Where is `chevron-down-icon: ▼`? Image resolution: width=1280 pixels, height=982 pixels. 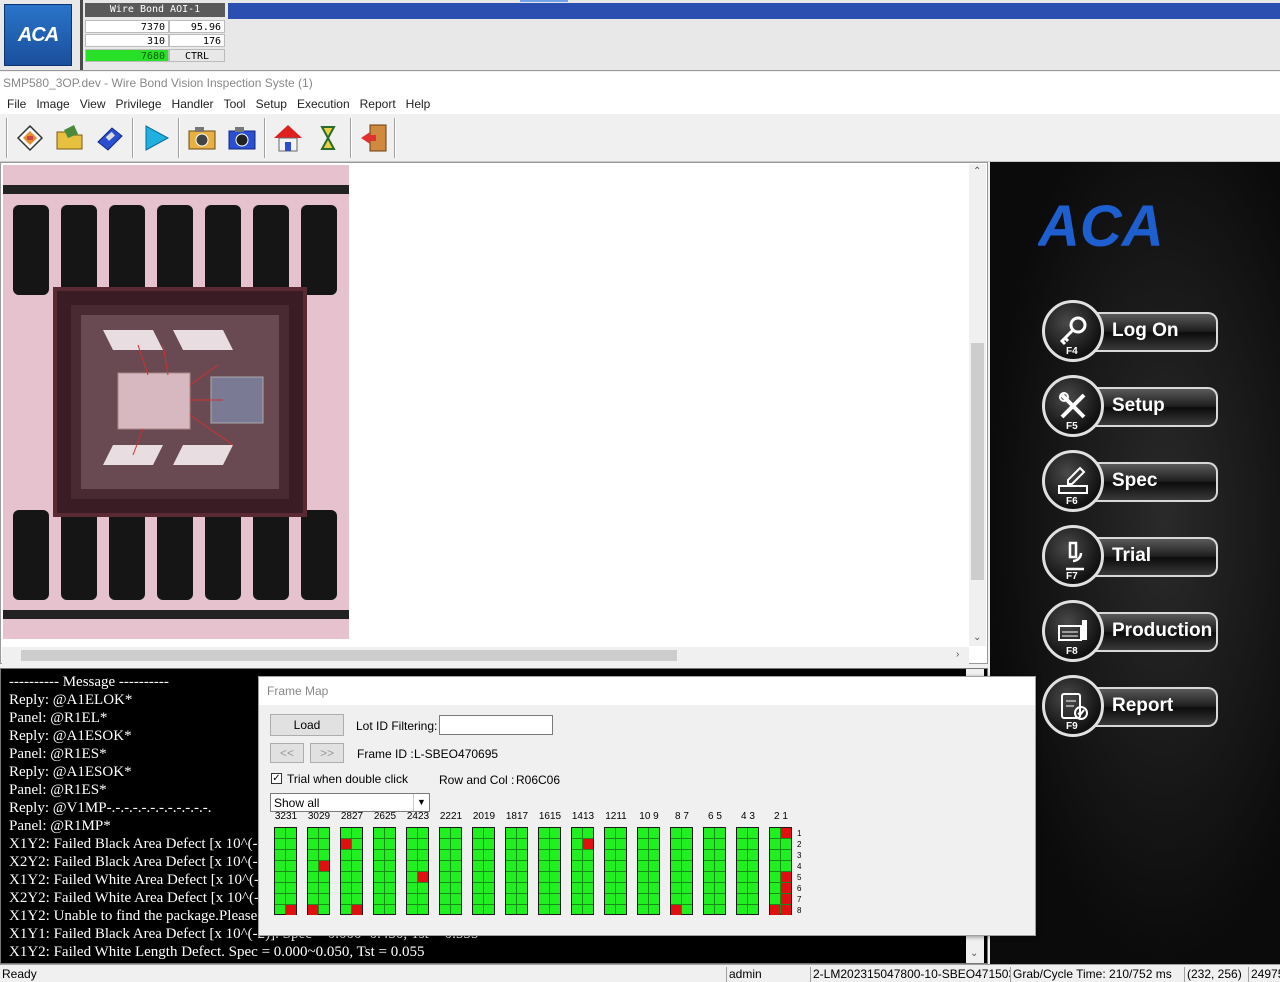 chevron-down-icon: ▼ is located at coordinates (421, 802).